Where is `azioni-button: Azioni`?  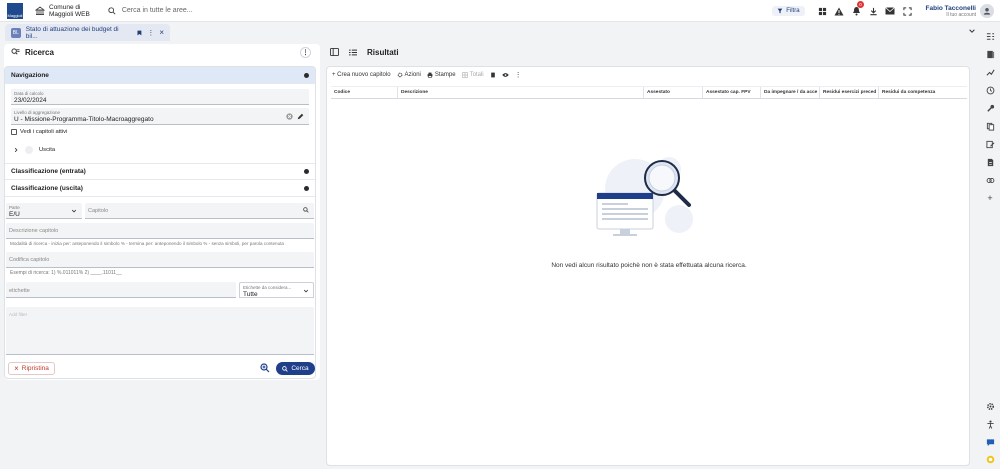 azioni-button: Azioni is located at coordinates (409, 75).